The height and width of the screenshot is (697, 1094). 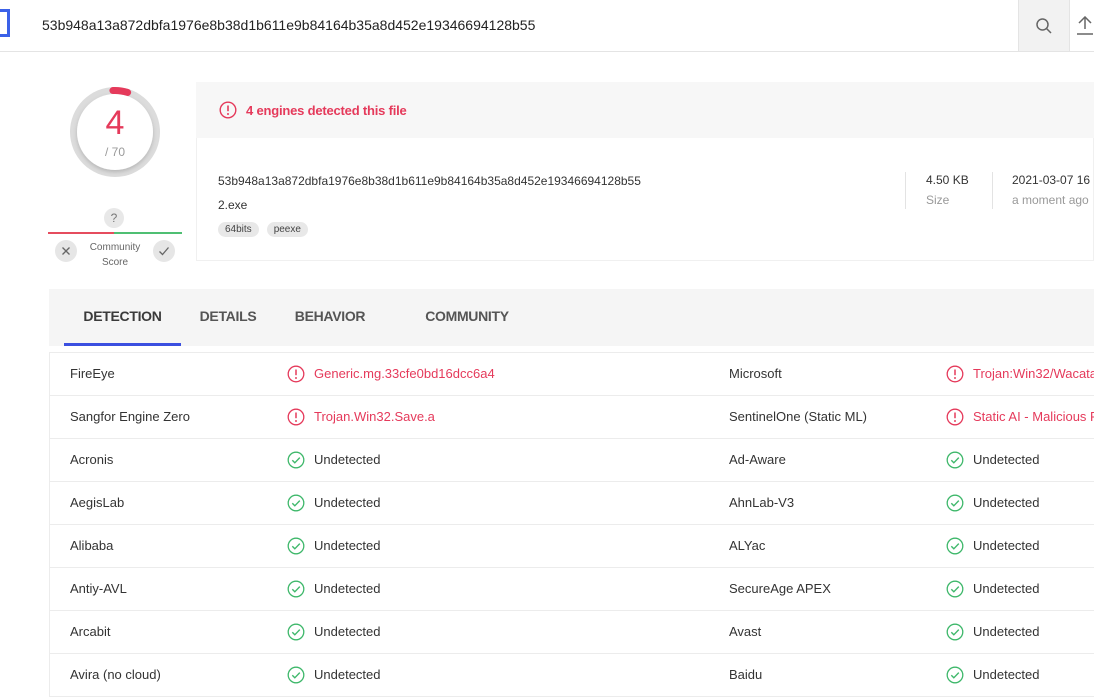 I want to click on score-detected: 4, so click(x=115, y=123).